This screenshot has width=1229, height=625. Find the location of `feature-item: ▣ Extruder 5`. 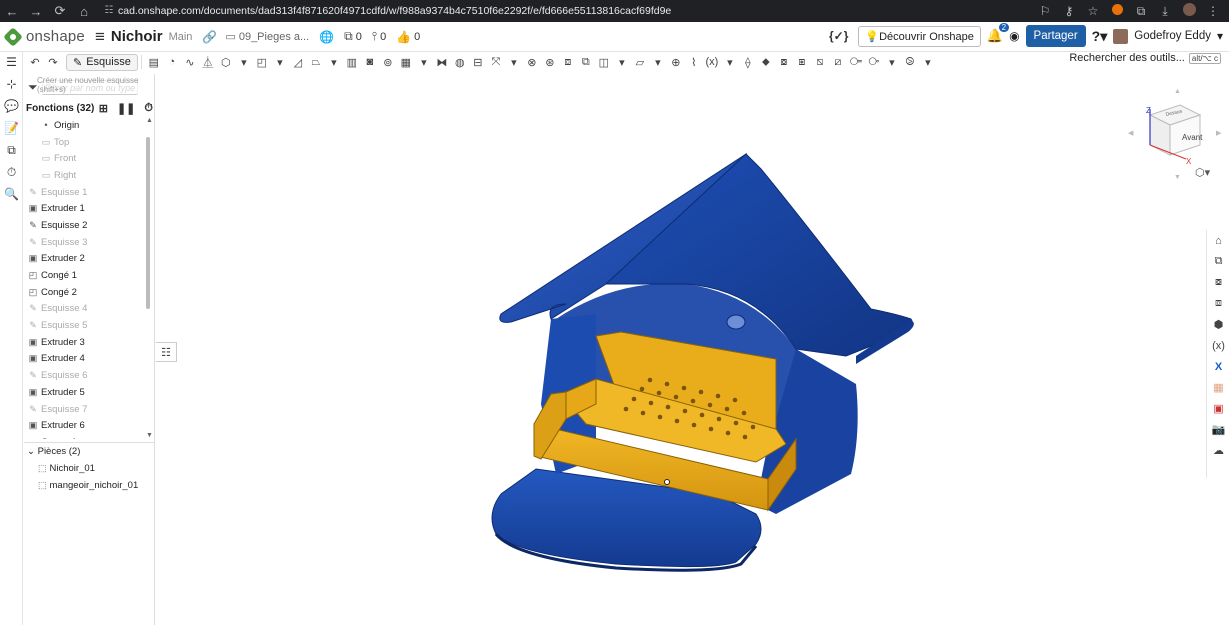

feature-item: ▣ Extruder 5 is located at coordinates (85, 392).